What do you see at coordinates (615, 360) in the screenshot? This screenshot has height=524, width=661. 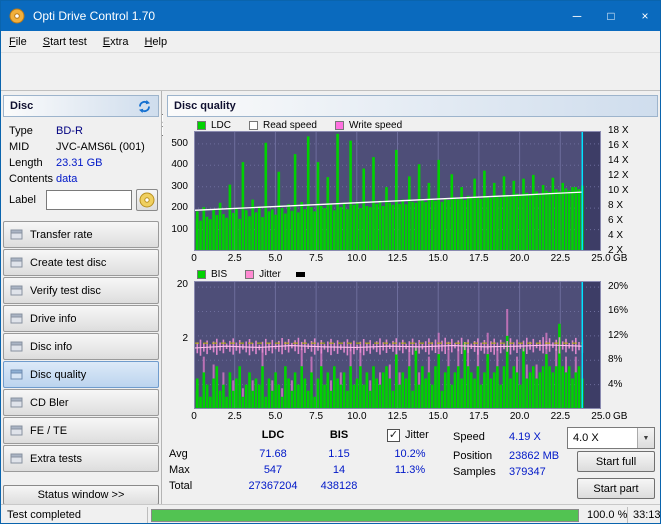 I see `y-axis-label: 8%` at bounding box center [615, 360].